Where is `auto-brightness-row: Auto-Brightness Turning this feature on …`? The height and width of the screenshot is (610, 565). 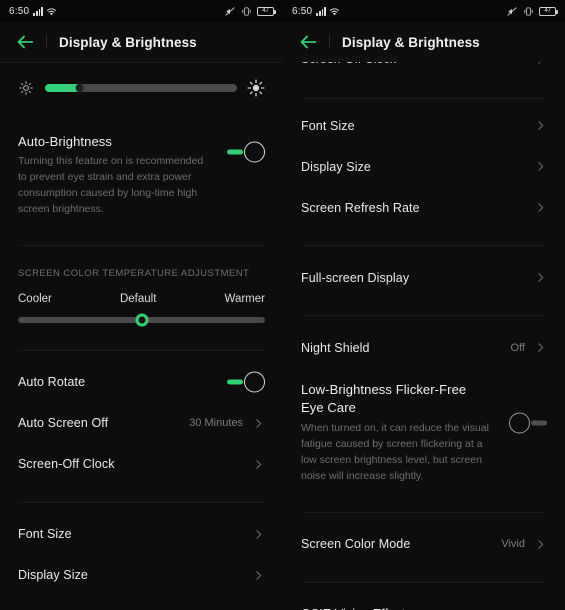 auto-brightness-row: Auto-Brightness Turning this feature on … is located at coordinates (141, 177).